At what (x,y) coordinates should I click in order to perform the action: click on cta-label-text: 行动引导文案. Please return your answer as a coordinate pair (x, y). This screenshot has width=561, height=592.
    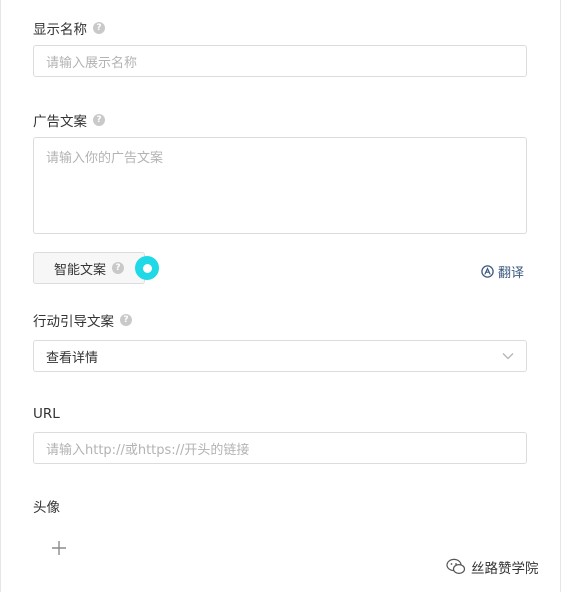
    Looking at the image, I should click on (73, 322).